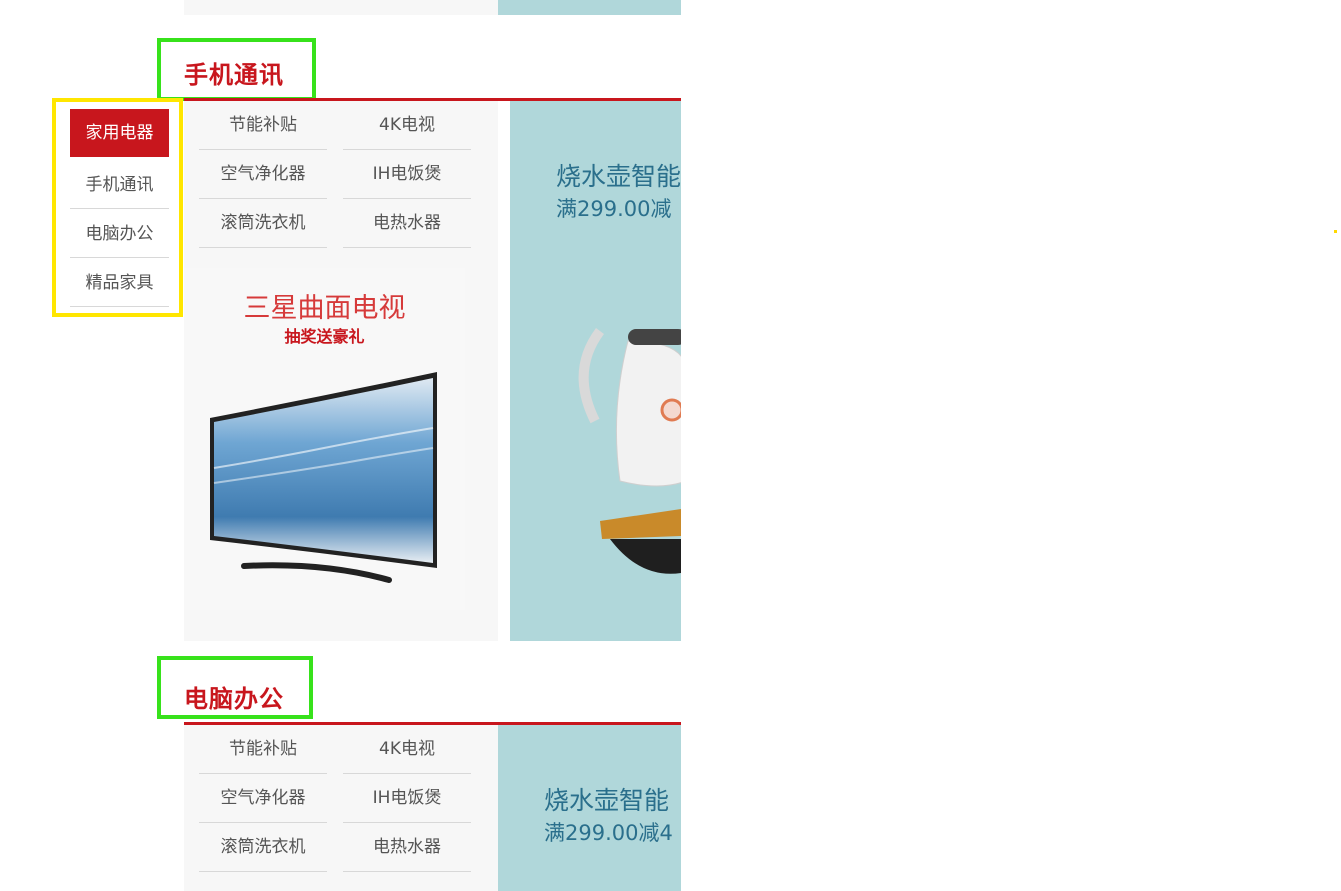 This screenshot has height=891, width=1341. Describe the element at coordinates (1335, 231) in the screenshot. I see `stray-marker` at that location.